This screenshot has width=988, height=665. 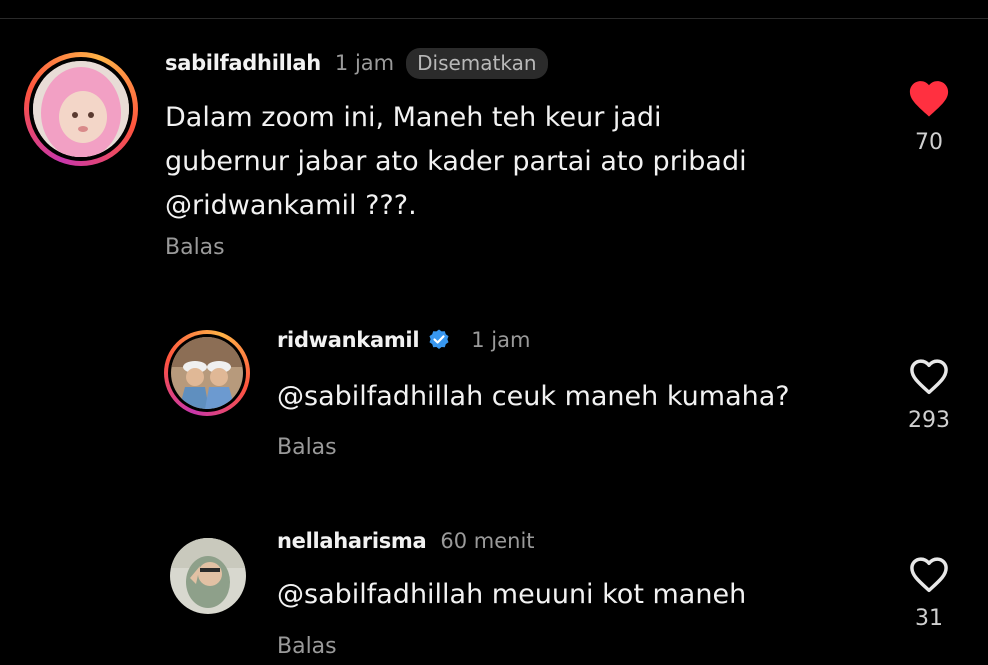 What do you see at coordinates (512, 594) in the screenshot?
I see `comment-text: @sabilfadhillah meuuni kot maneh` at bounding box center [512, 594].